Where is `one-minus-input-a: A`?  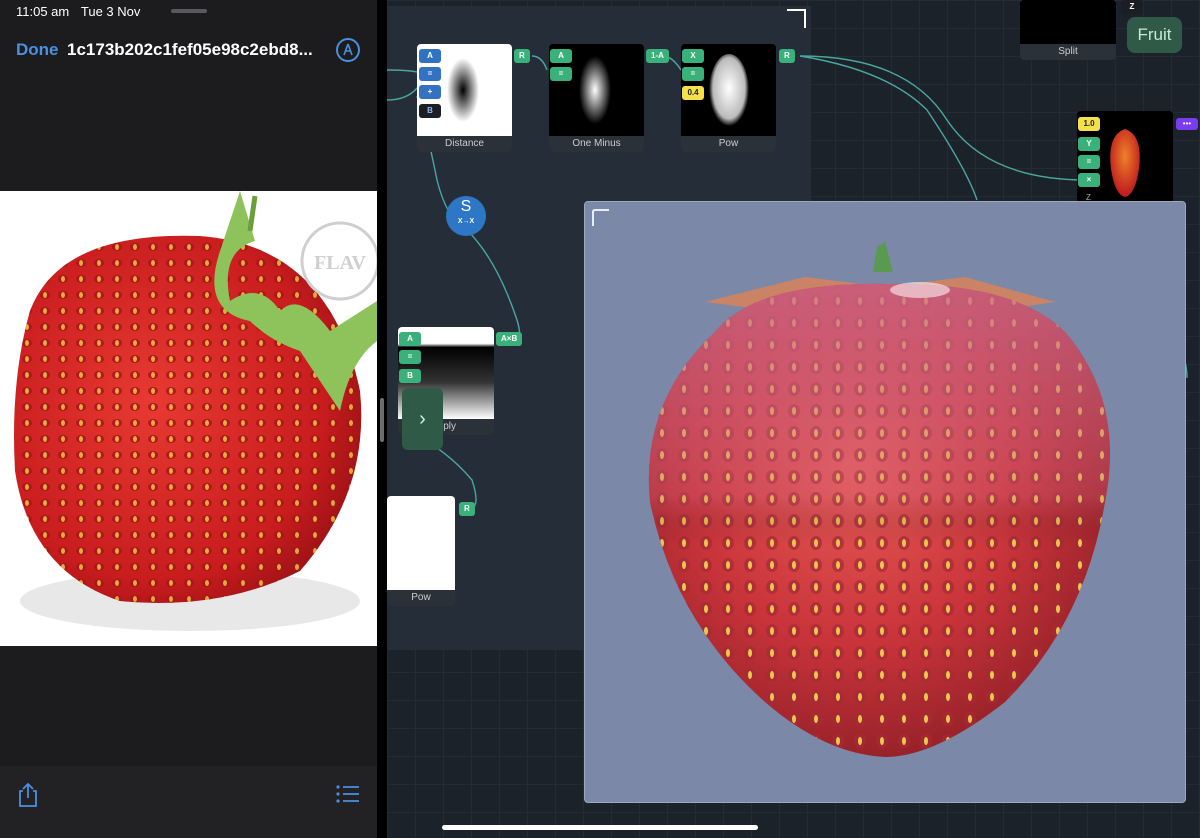 one-minus-input-a: A is located at coordinates (561, 56).